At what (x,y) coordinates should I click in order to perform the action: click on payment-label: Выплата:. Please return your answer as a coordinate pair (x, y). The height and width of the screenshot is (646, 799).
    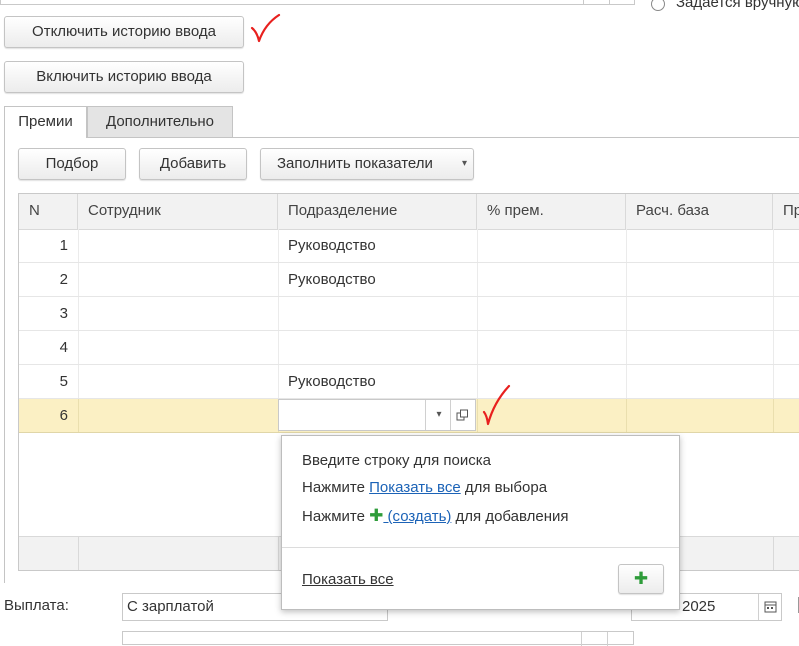
    Looking at the image, I should click on (36, 605).